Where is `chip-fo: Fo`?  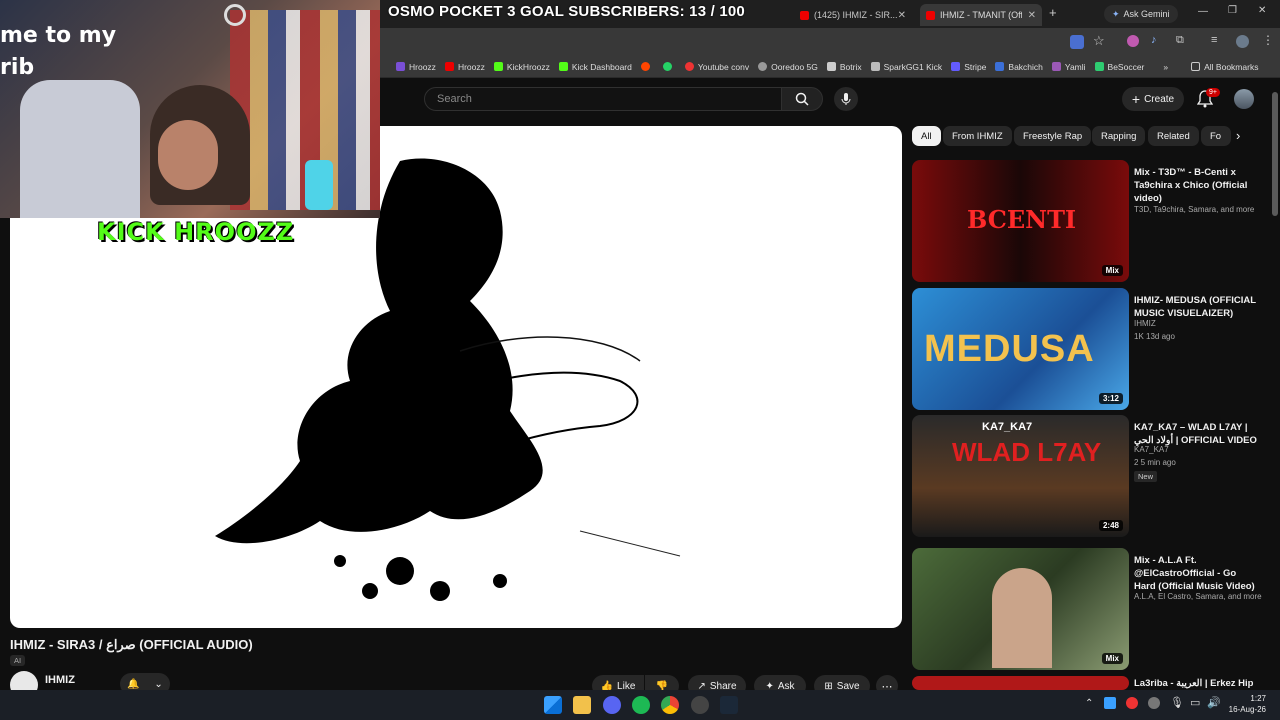
chip-fo: Fo is located at coordinates (1216, 136).